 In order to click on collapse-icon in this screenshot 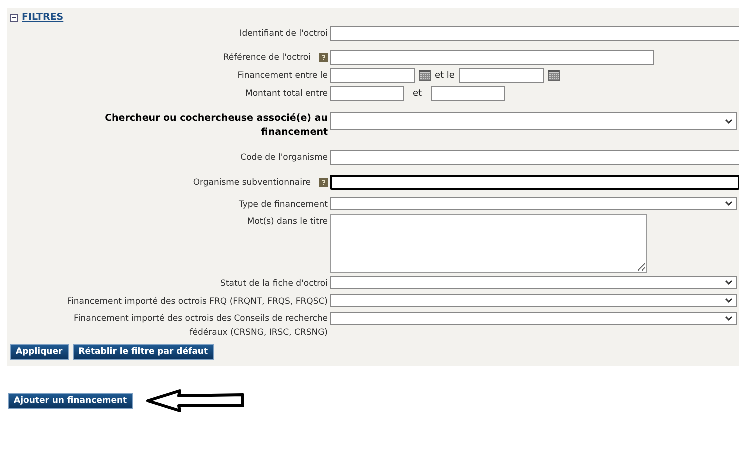, I will do `click(14, 18)`.